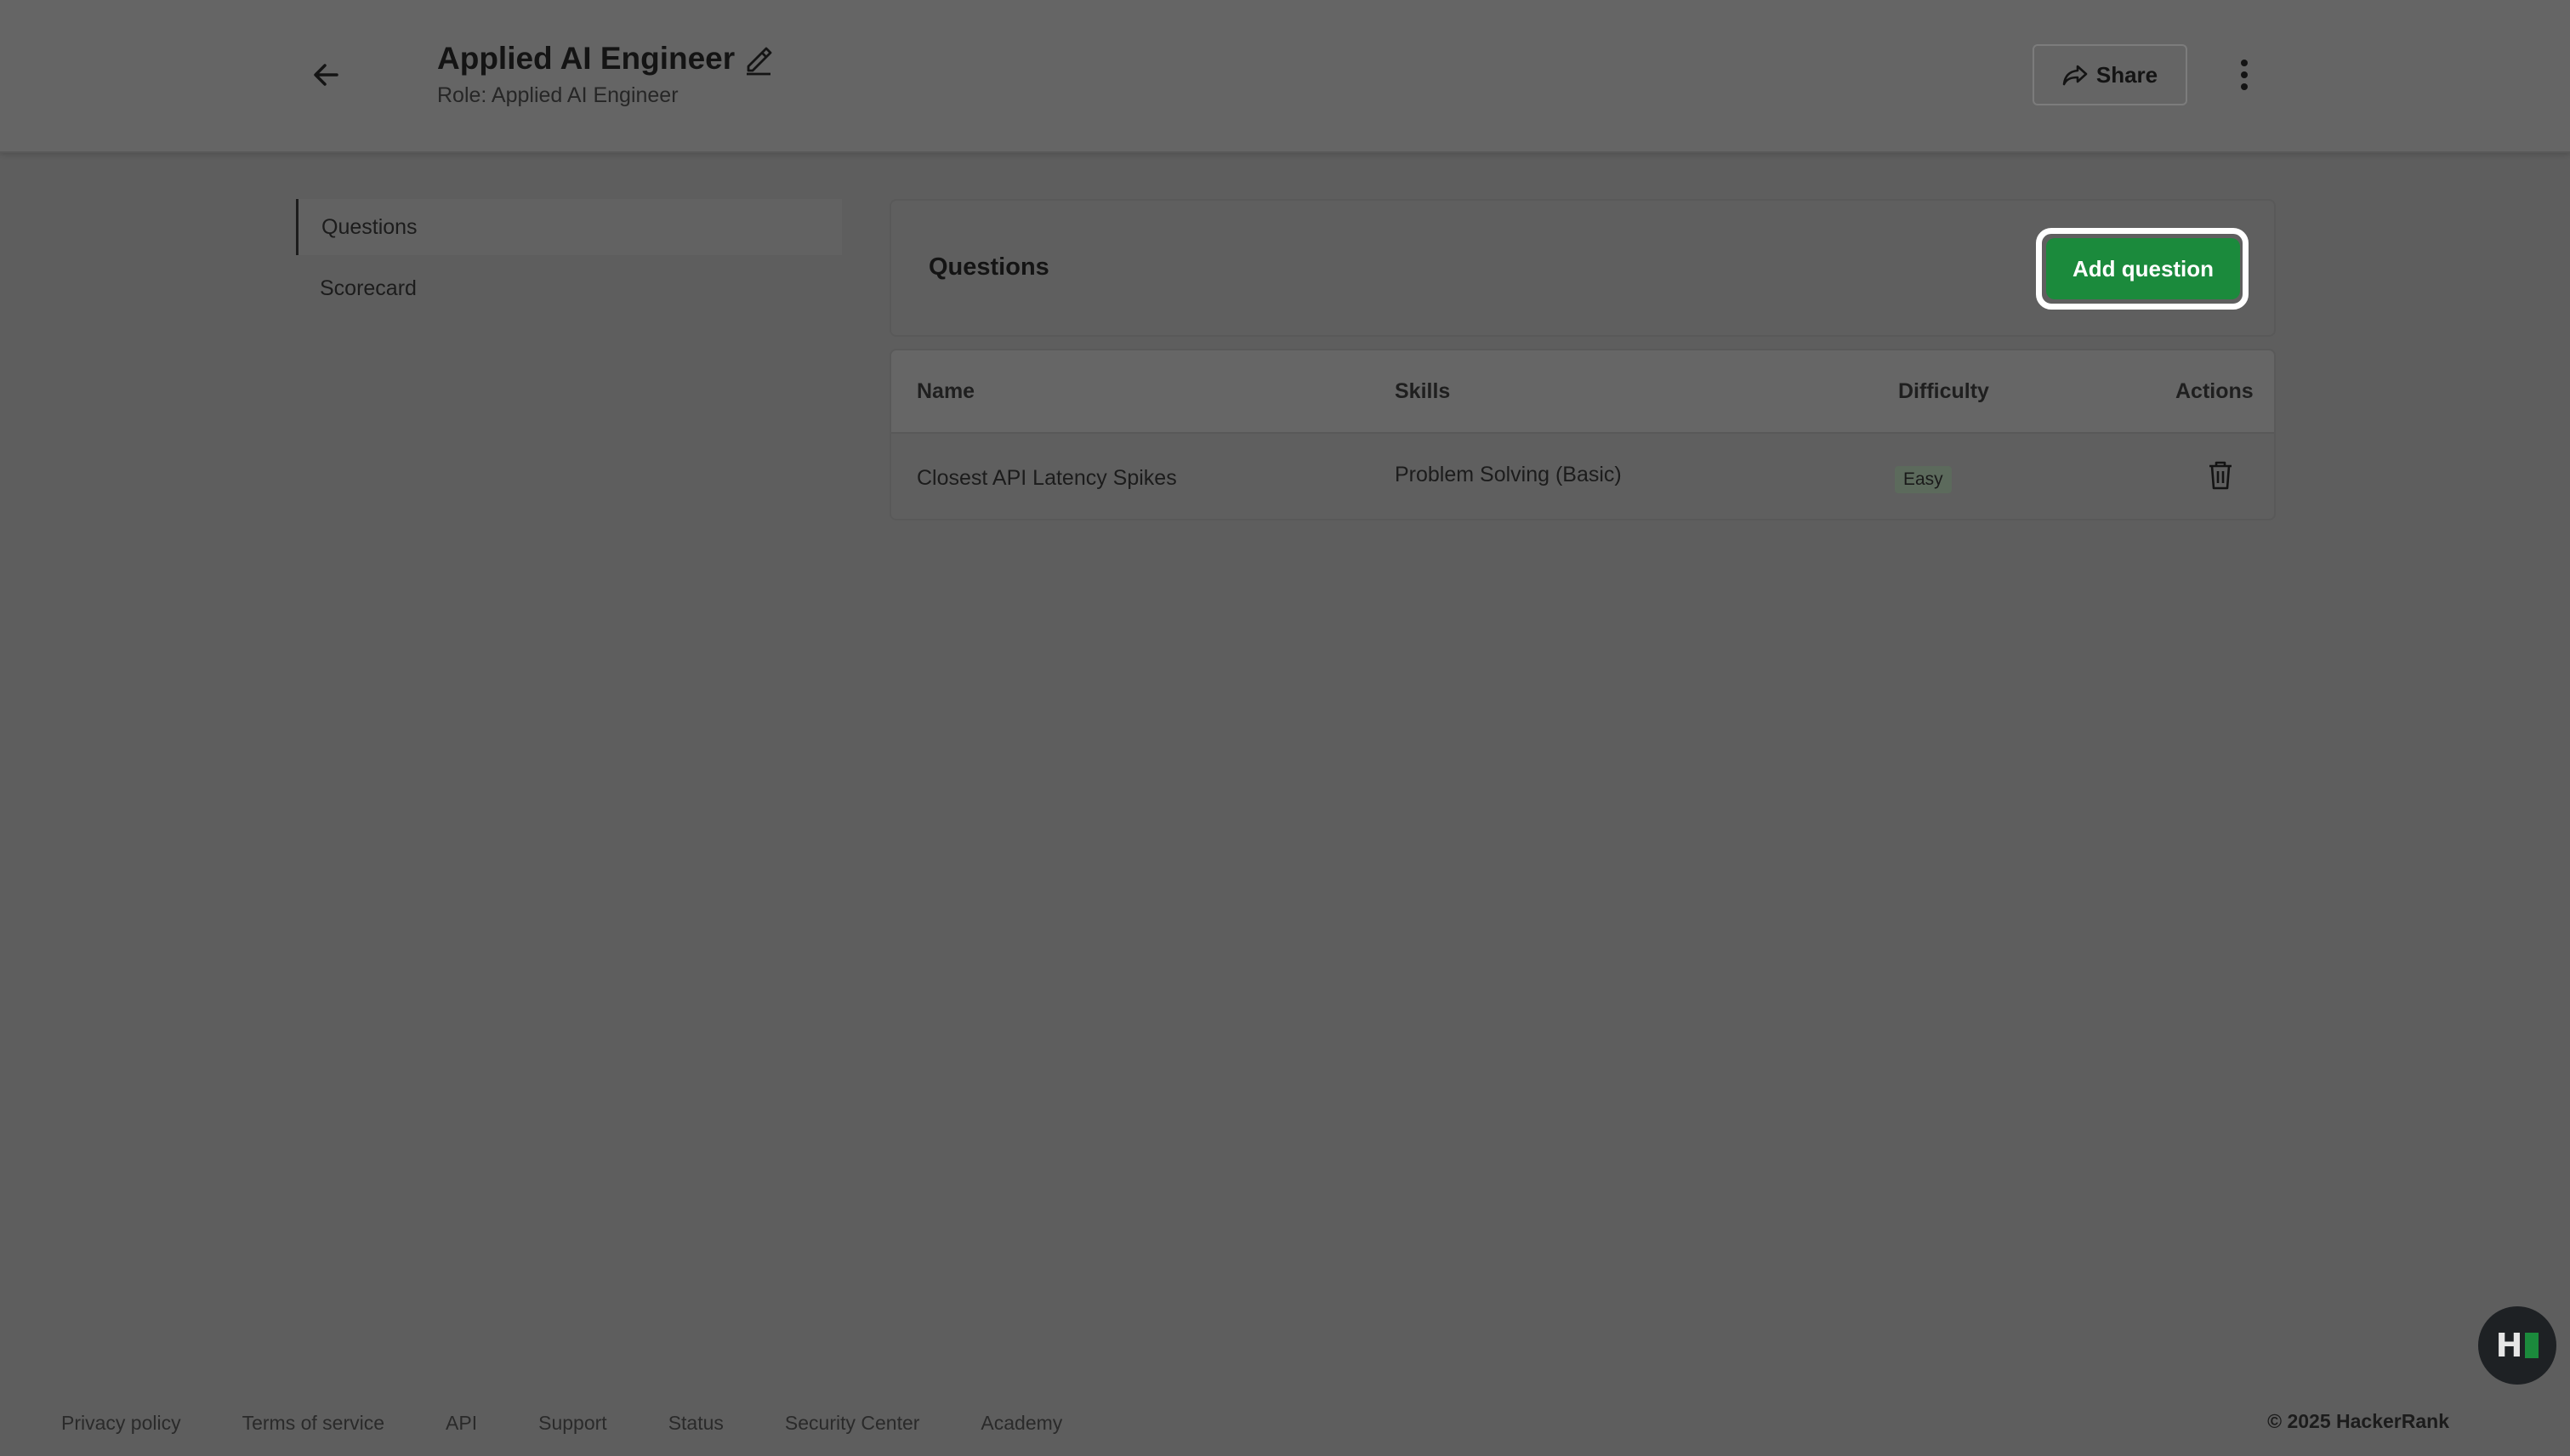 This screenshot has width=2570, height=1456. I want to click on question-name: Closest API Latency Spikes, so click(1047, 478).